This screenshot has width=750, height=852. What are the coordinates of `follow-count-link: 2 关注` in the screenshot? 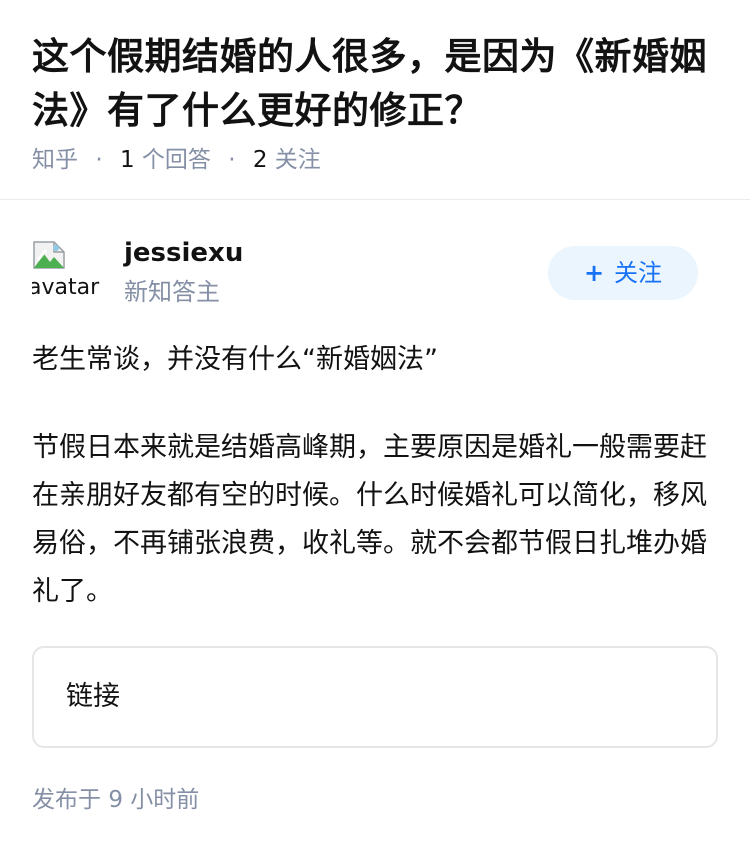 It's located at (287, 160).